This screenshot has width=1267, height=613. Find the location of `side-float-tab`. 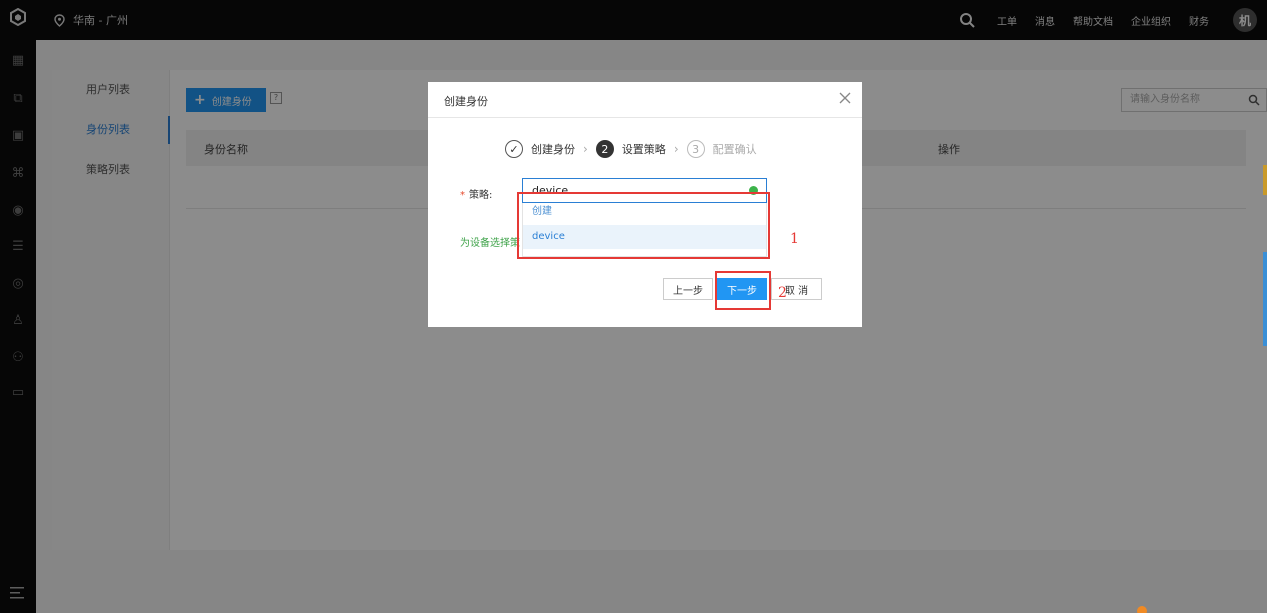

side-float-tab is located at coordinates (1265, 180).